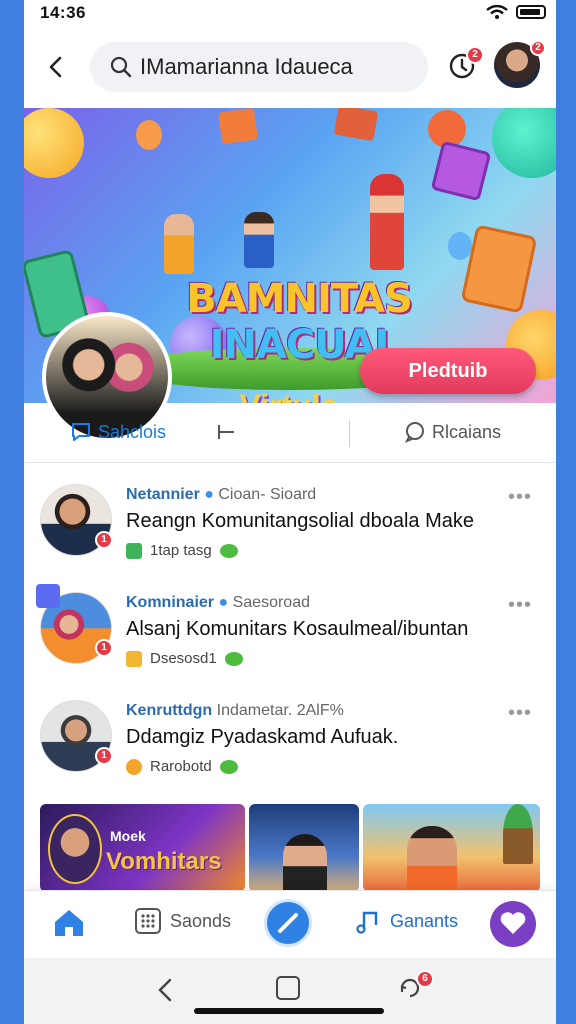  I want to click on thumbnail-card: Moek Vomhitars, so click(143, 848).